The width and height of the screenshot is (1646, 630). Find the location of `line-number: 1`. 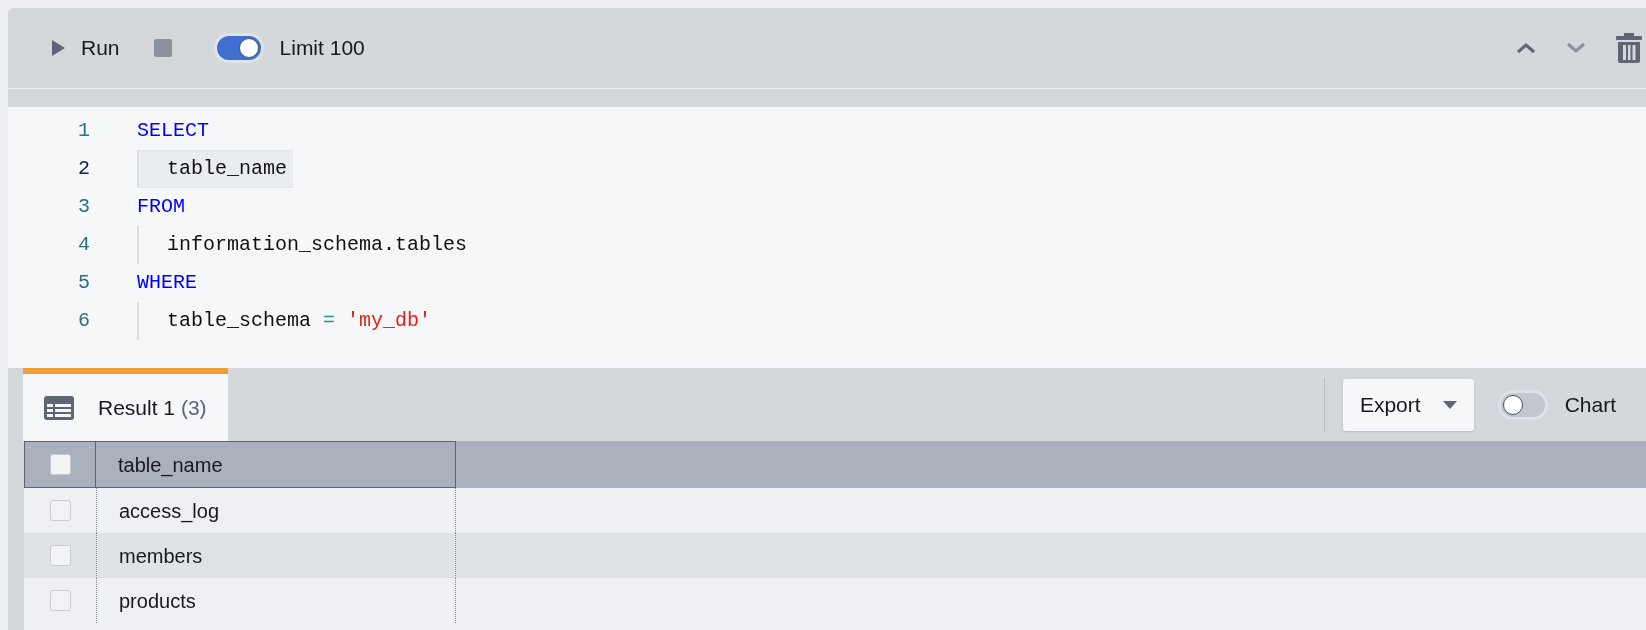

line-number: 1 is located at coordinates (84, 131).